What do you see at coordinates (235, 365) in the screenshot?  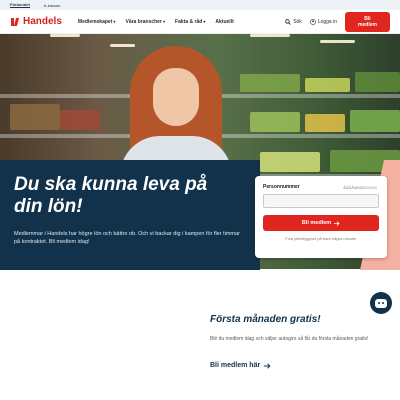 I see `promo-link-label: Bli medlem här` at bounding box center [235, 365].